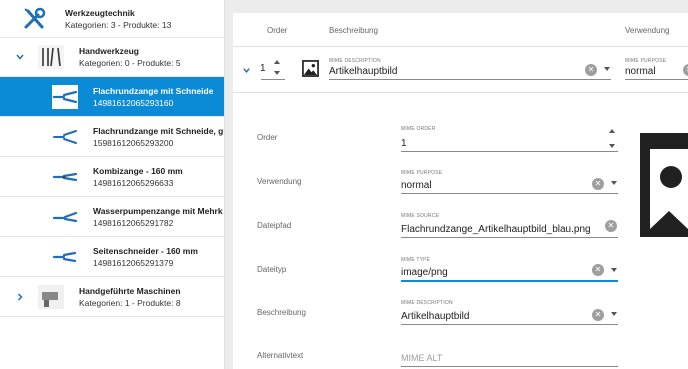  I want to click on field-placeholder: MIME ALT, so click(422, 358).